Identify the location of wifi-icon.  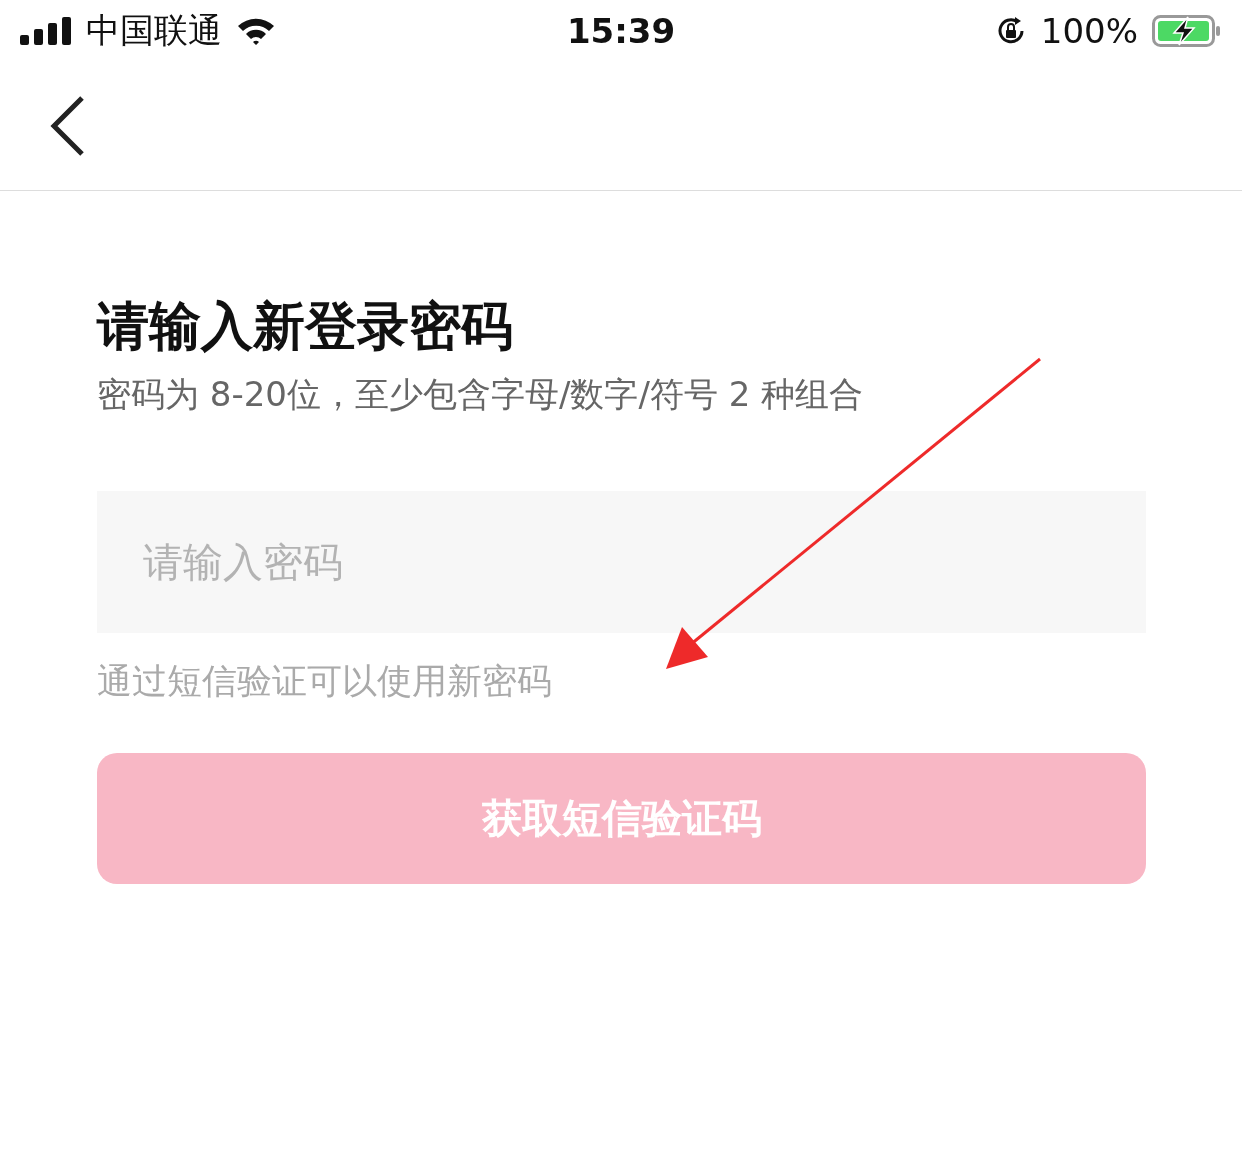
(256, 31).